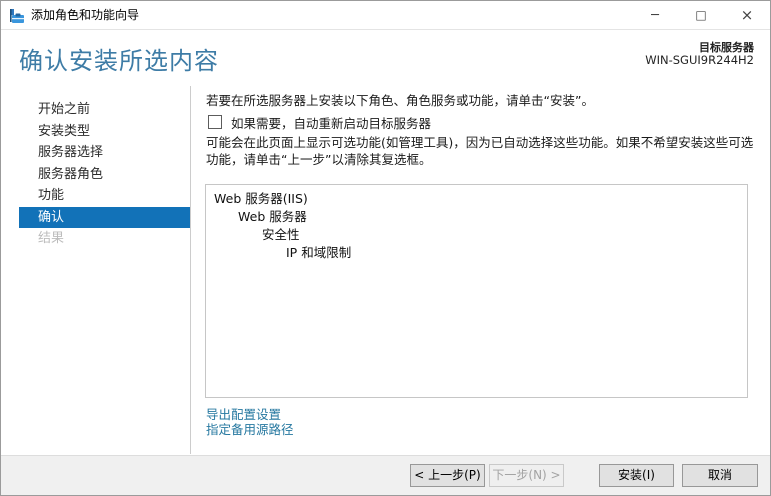  I want to click on auto-restart-label: 如果需要，自动重新启动目标服务器, so click(331, 123).